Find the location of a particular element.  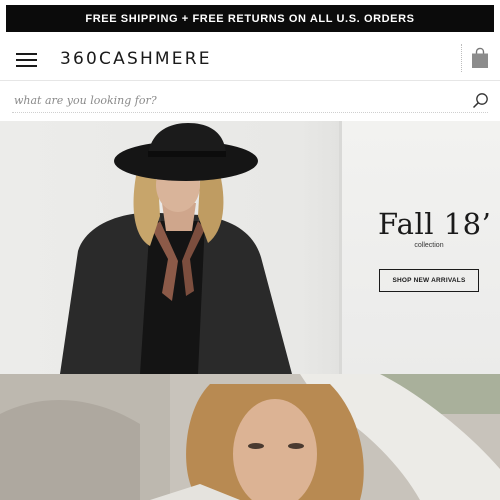

search-input is located at coordinates (238, 100).